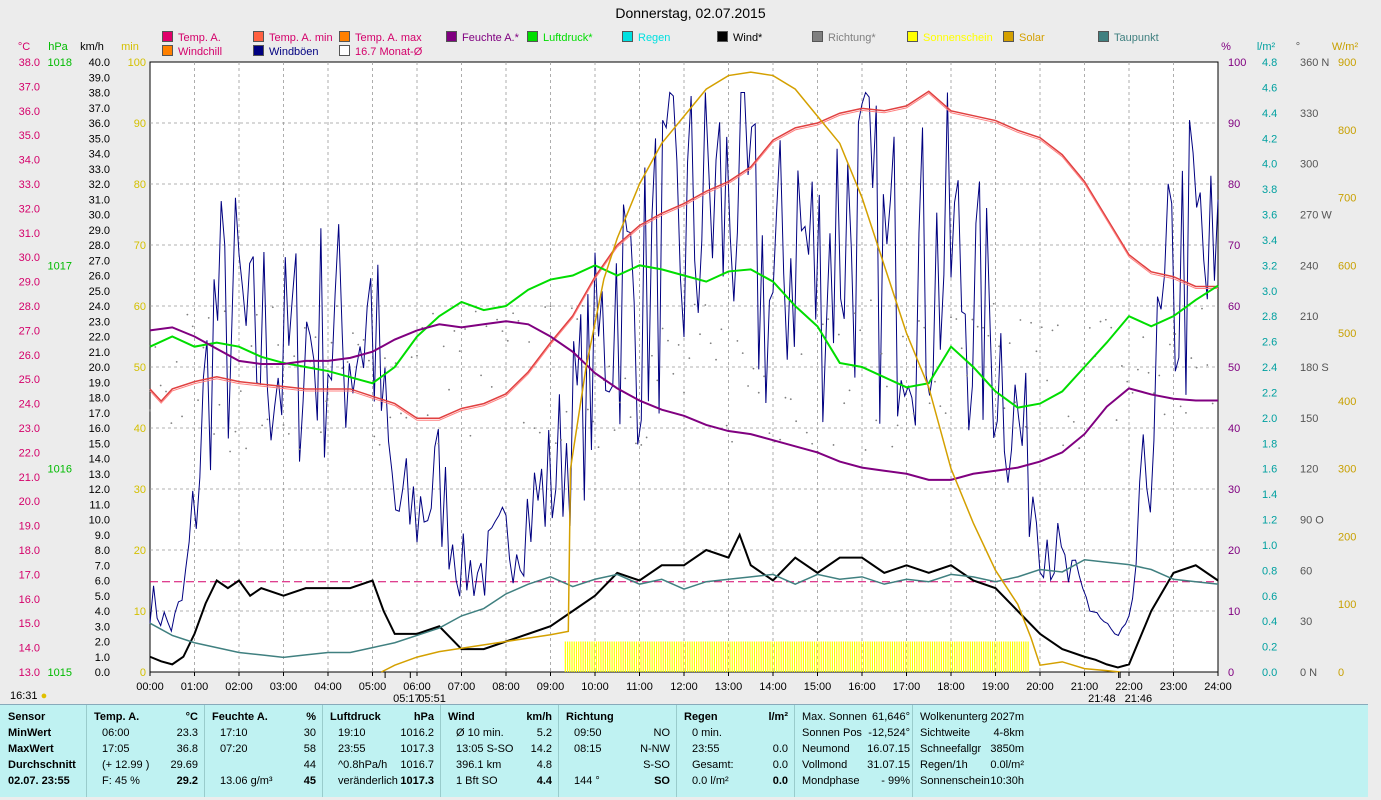 Image resolution: width=1381 pixels, height=800 pixels. I want to click on wind-tick-label: 19.0, so click(99, 383).